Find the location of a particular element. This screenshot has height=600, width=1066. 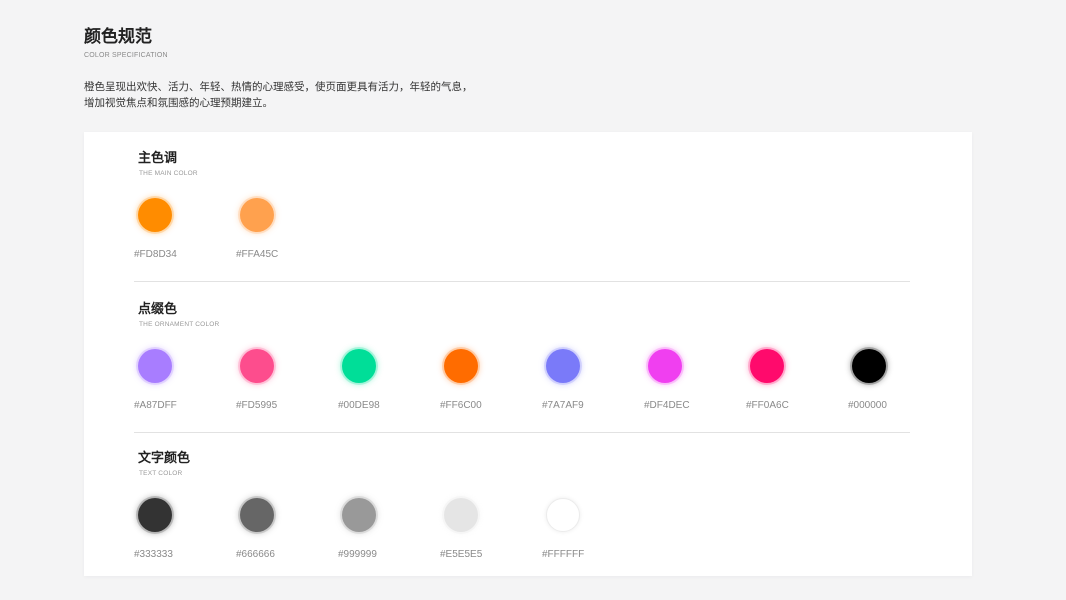

color-code: #FFFFFF is located at coordinates (563, 554).